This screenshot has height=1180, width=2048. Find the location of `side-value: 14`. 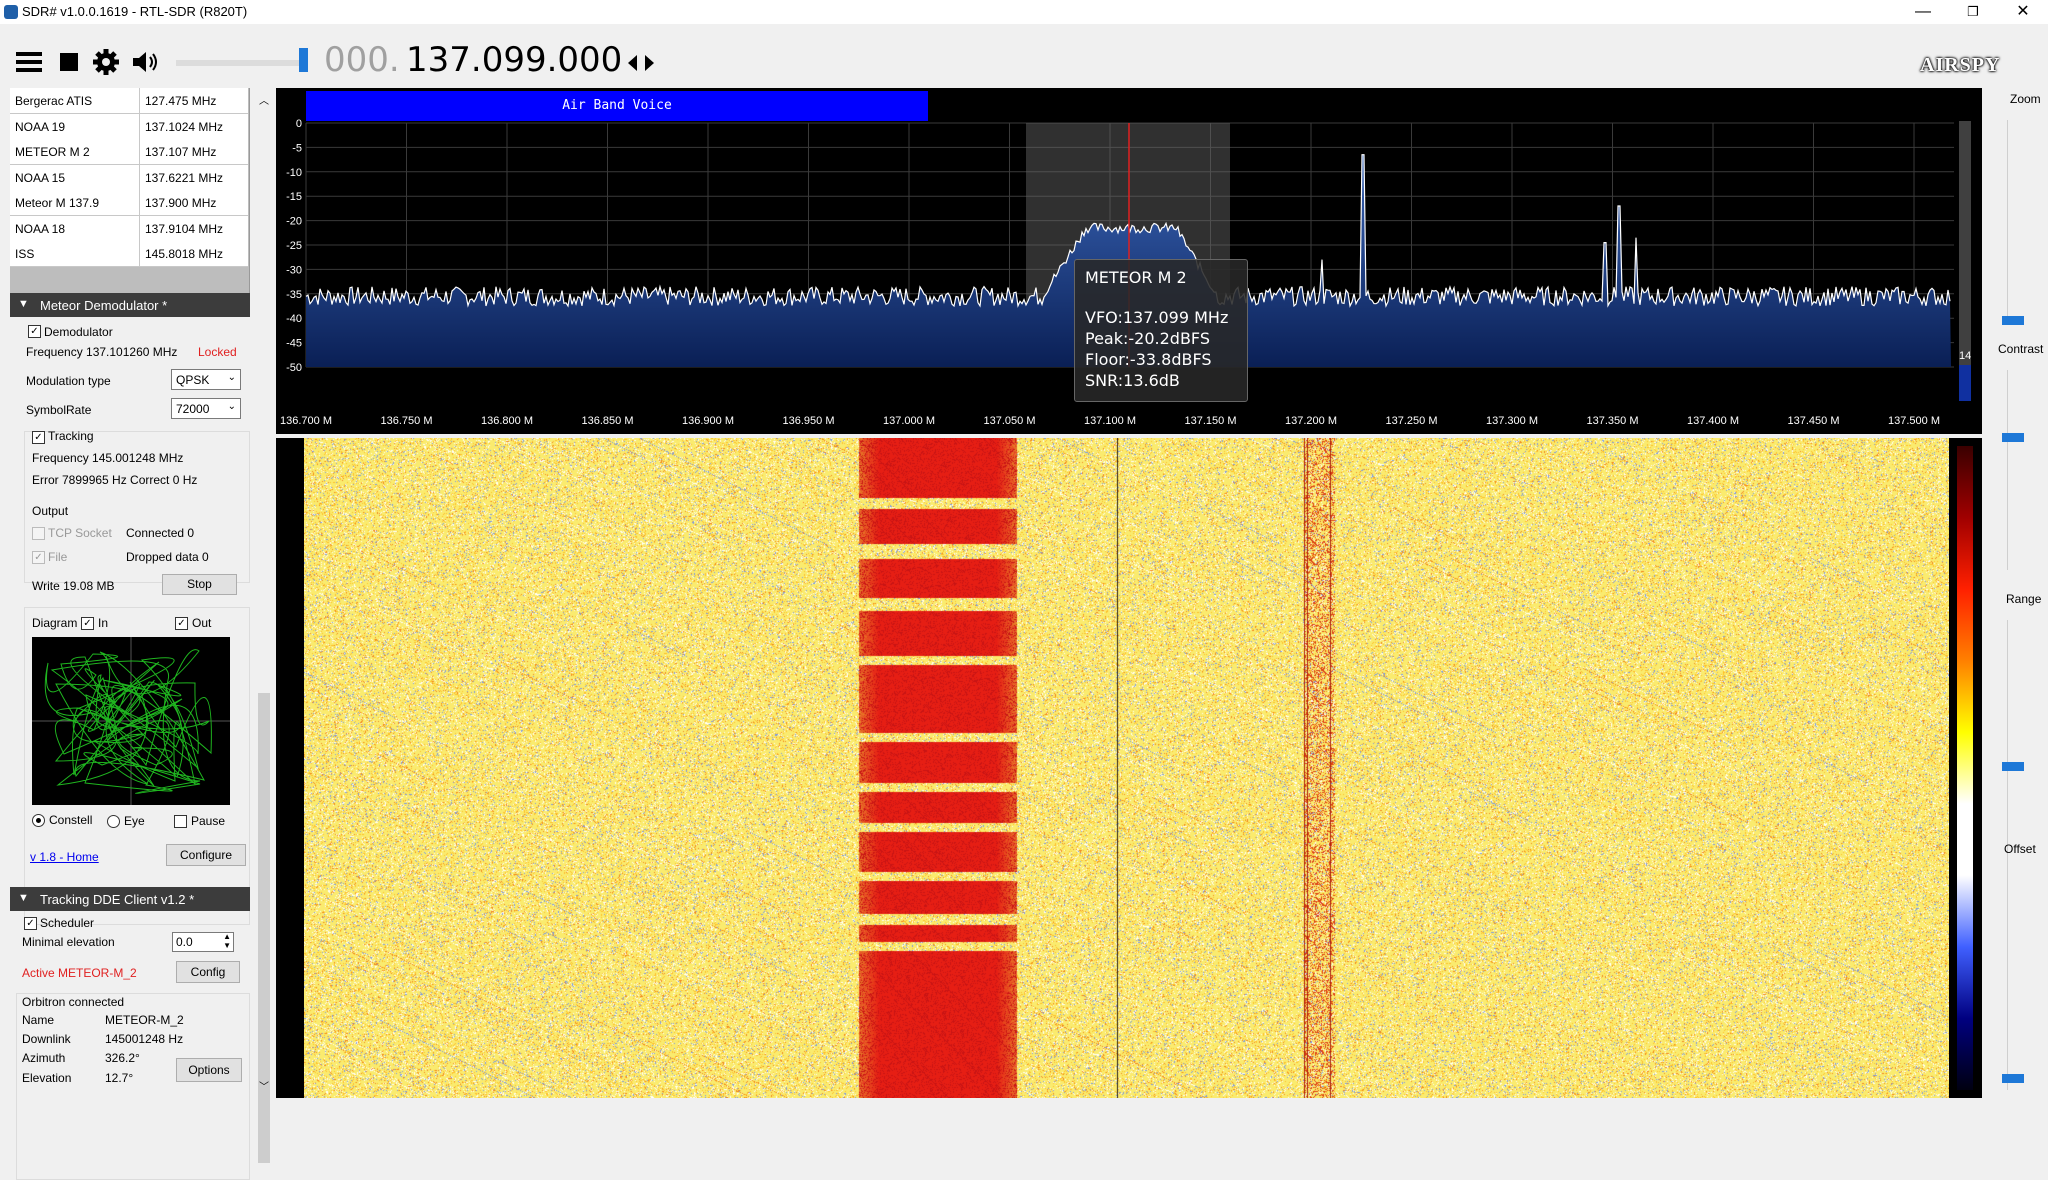

side-value: 14 is located at coordinates (1965, 356).